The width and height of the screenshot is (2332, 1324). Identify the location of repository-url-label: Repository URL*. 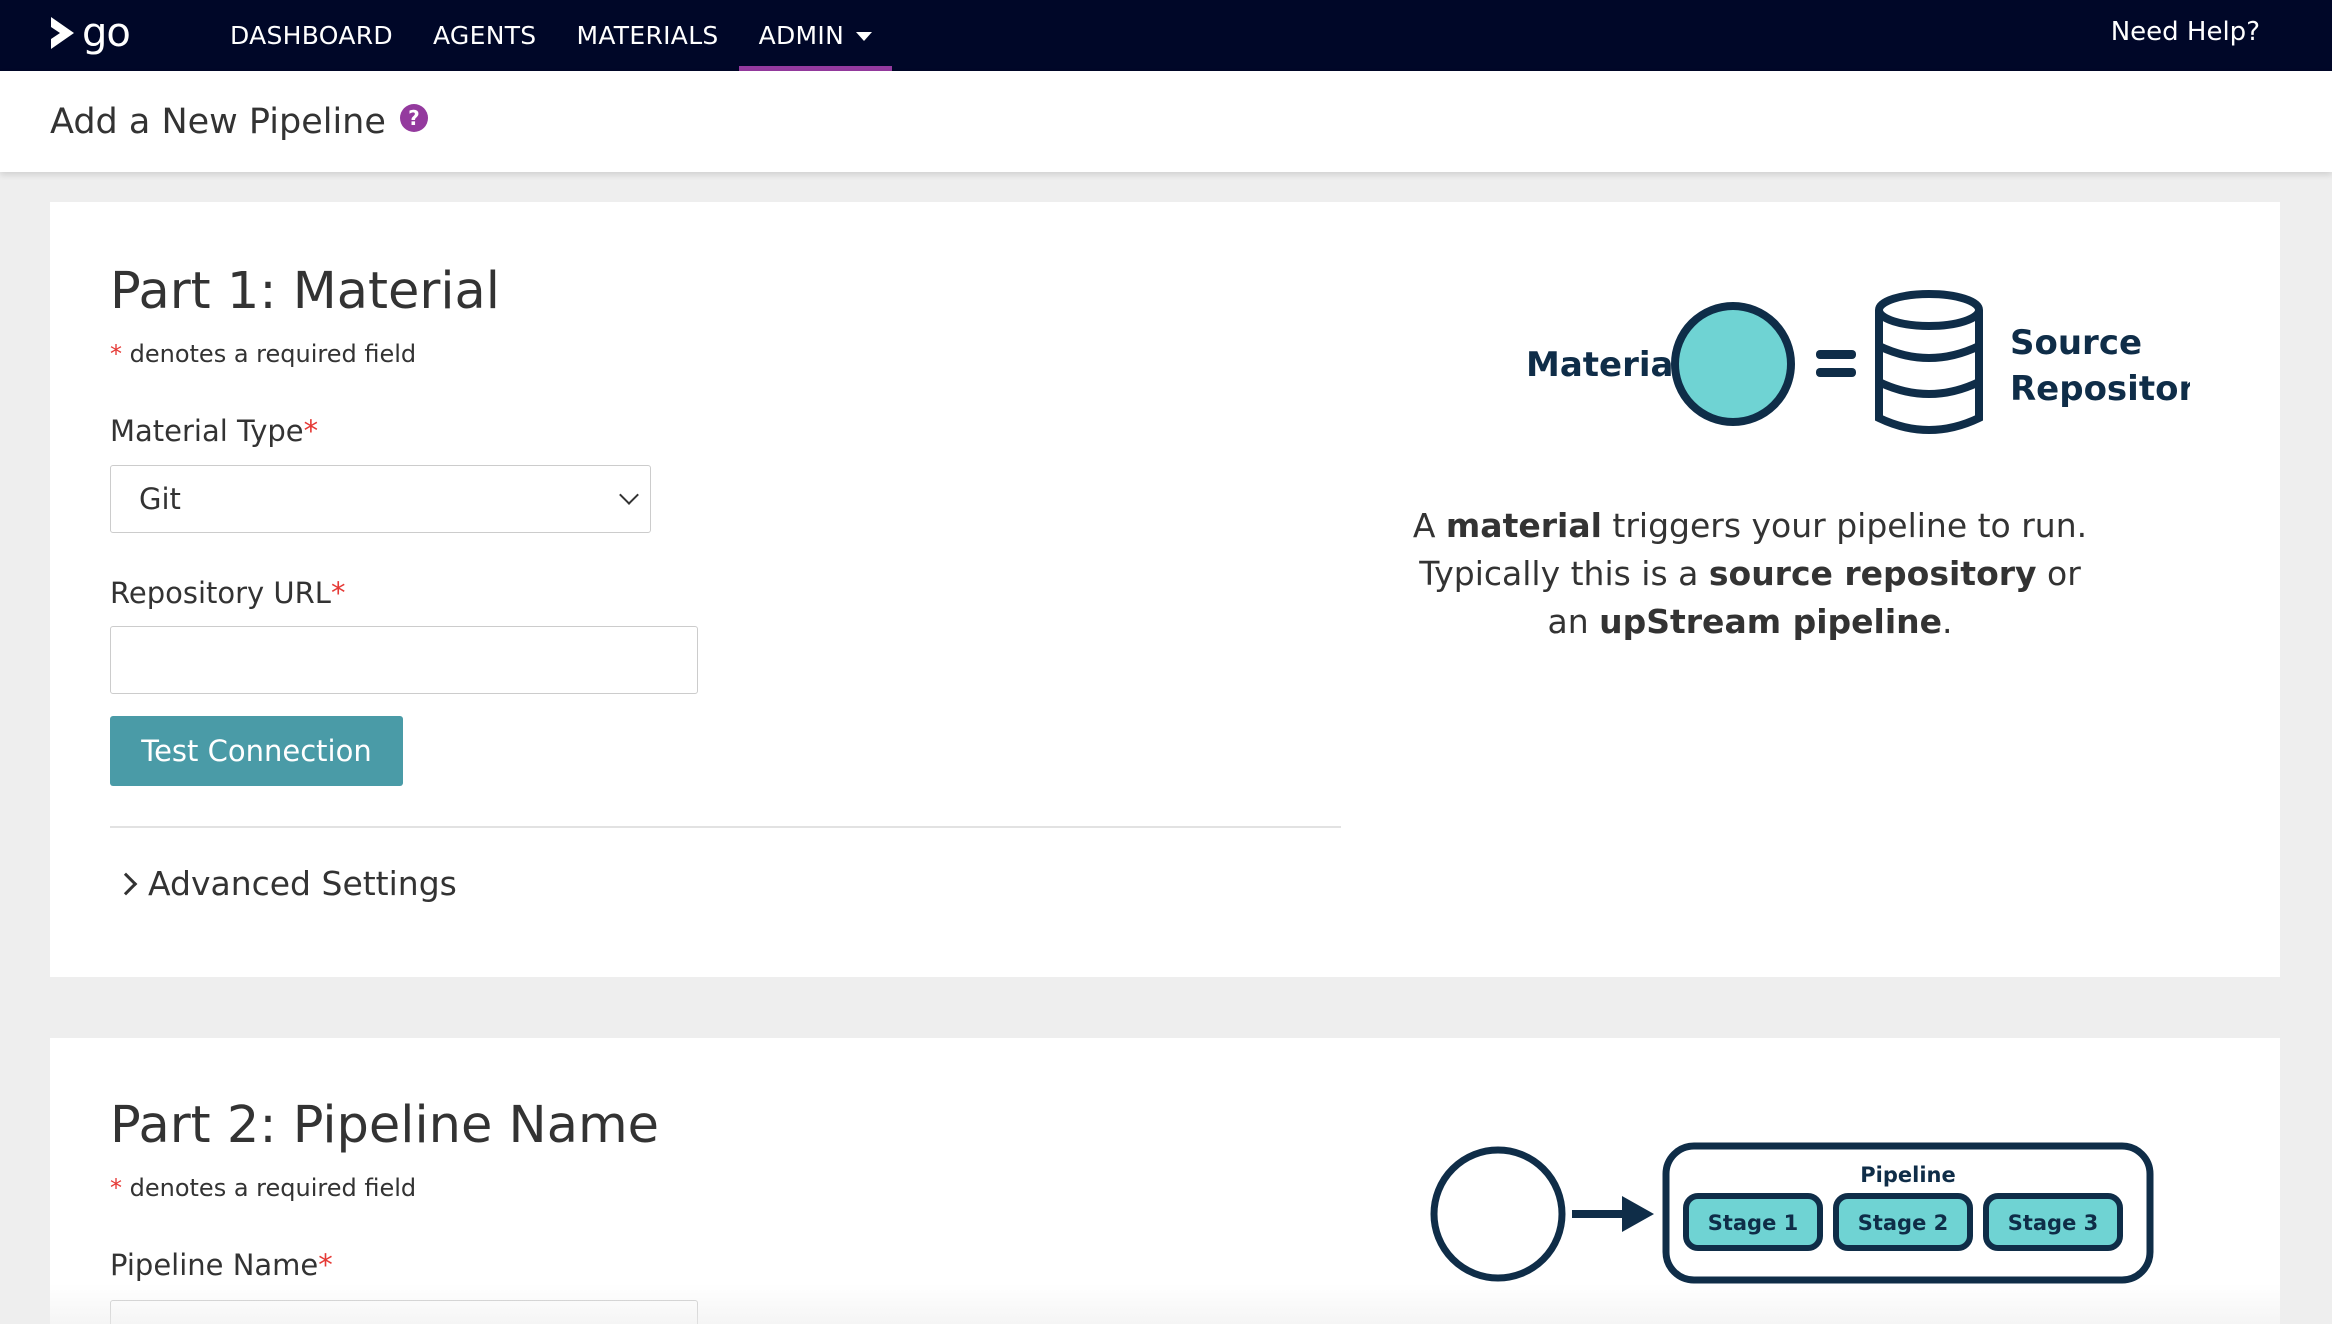
(227, 593).